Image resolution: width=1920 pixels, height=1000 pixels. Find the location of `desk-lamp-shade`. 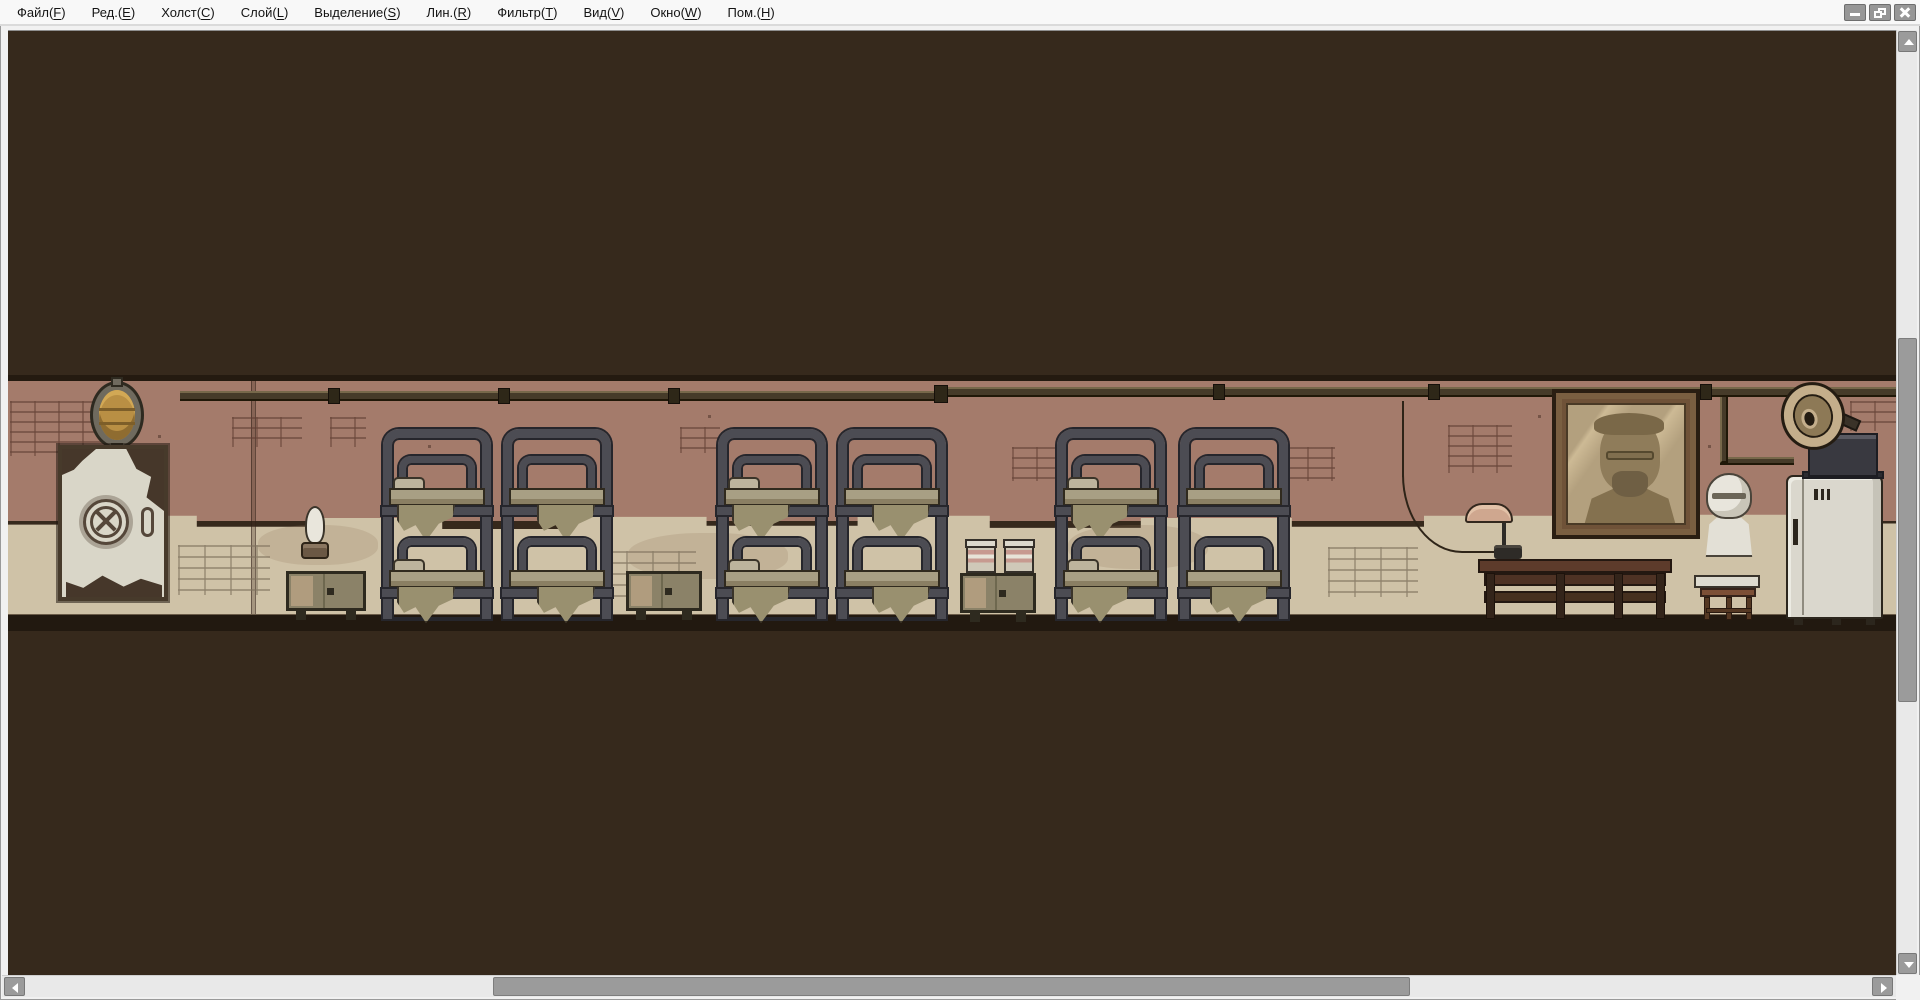

desk-lamp-shade is located at coordinates (1489, 513).